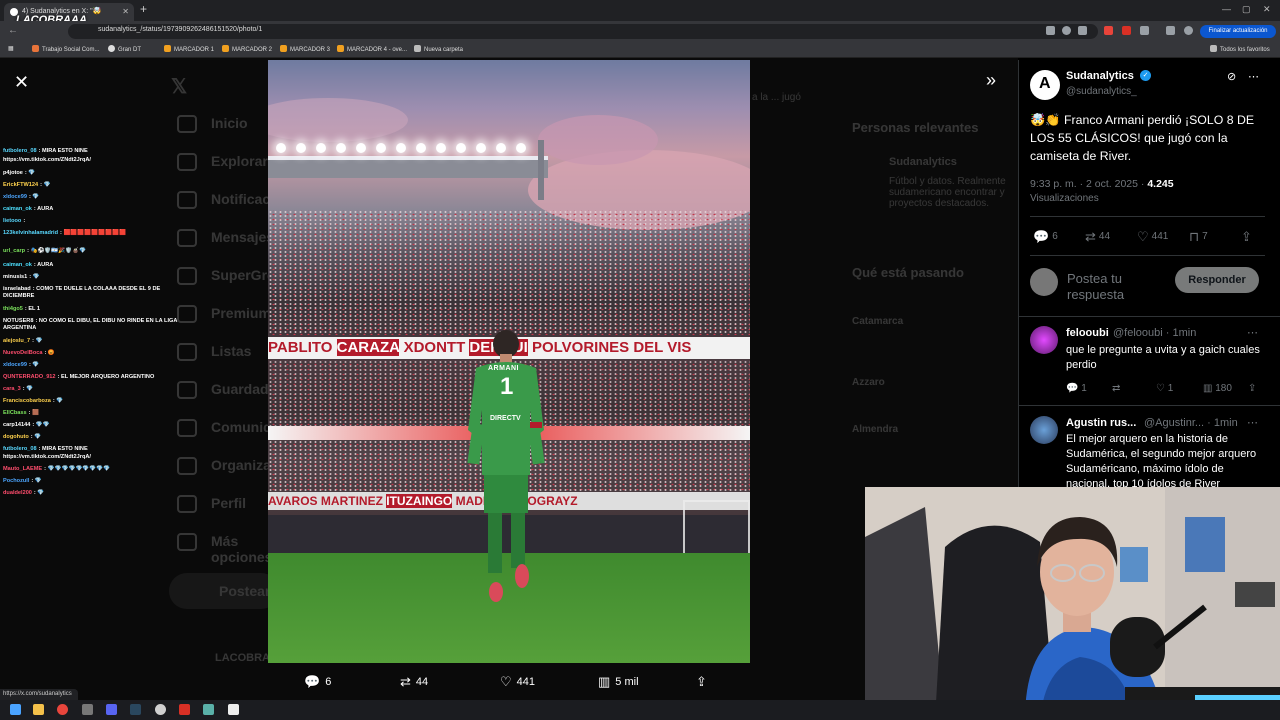  What do you see at coordinates (1226, 9) in the screenshot?
I see `minimize-icon: —` at bounding box center [1226, 9].